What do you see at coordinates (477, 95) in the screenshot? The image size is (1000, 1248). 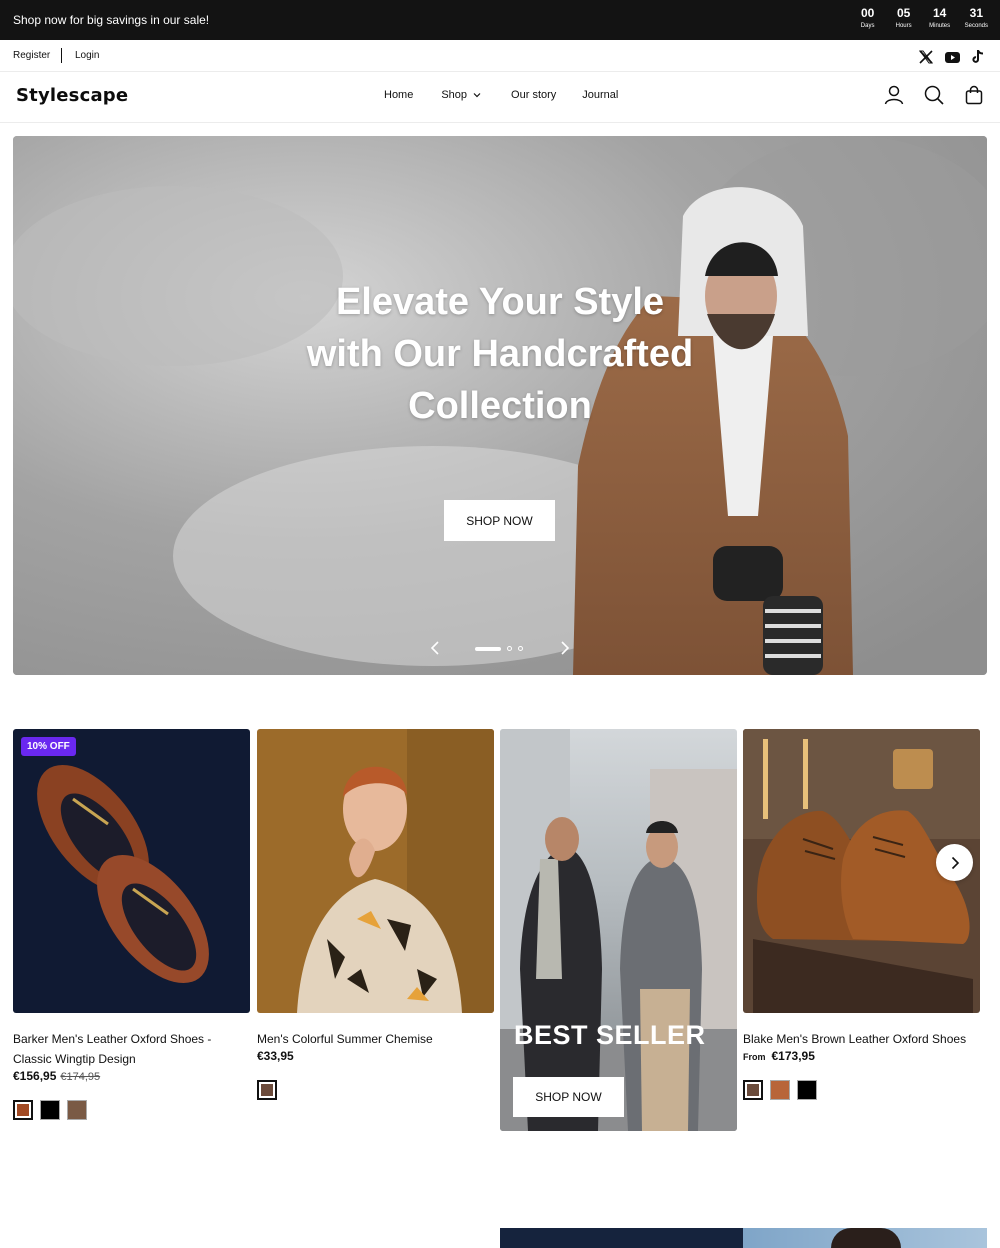 I see `chevron-down-icon` at bounding box center [477, 95].